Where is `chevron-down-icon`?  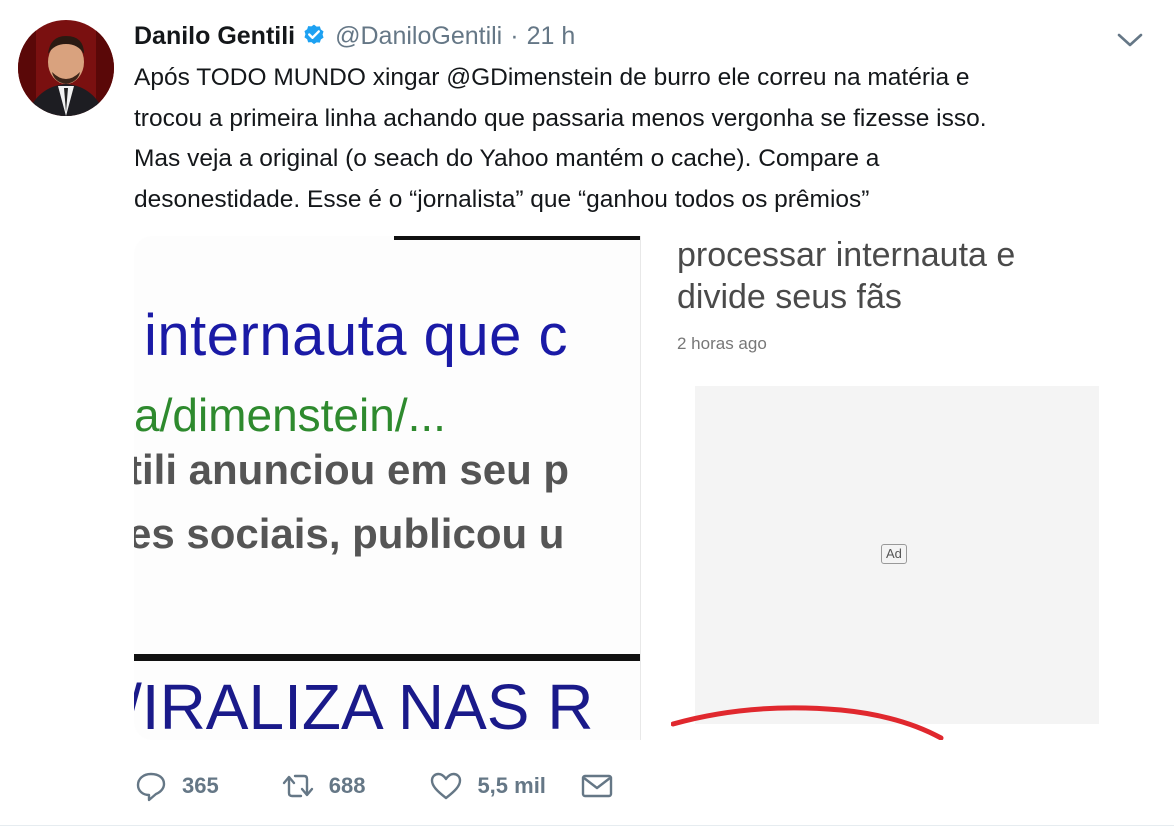
chevron-down-icon is located at coordinates (1130, 40).